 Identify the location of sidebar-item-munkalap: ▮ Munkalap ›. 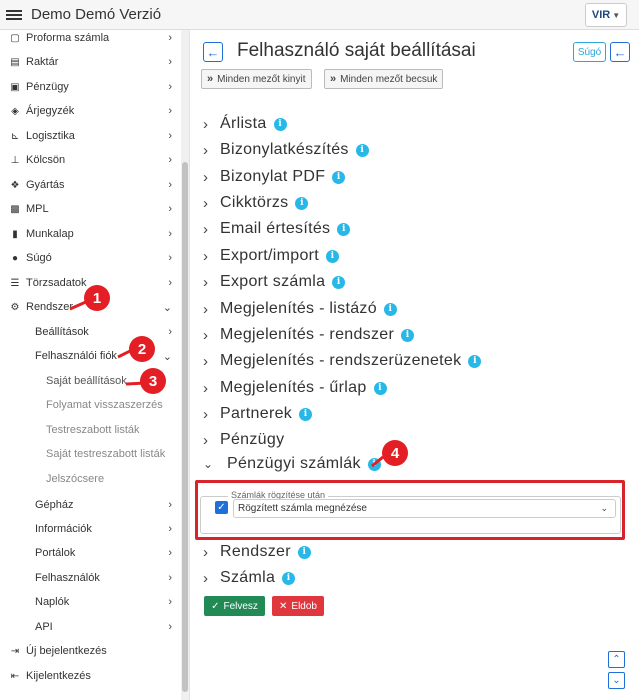
(91, 234).